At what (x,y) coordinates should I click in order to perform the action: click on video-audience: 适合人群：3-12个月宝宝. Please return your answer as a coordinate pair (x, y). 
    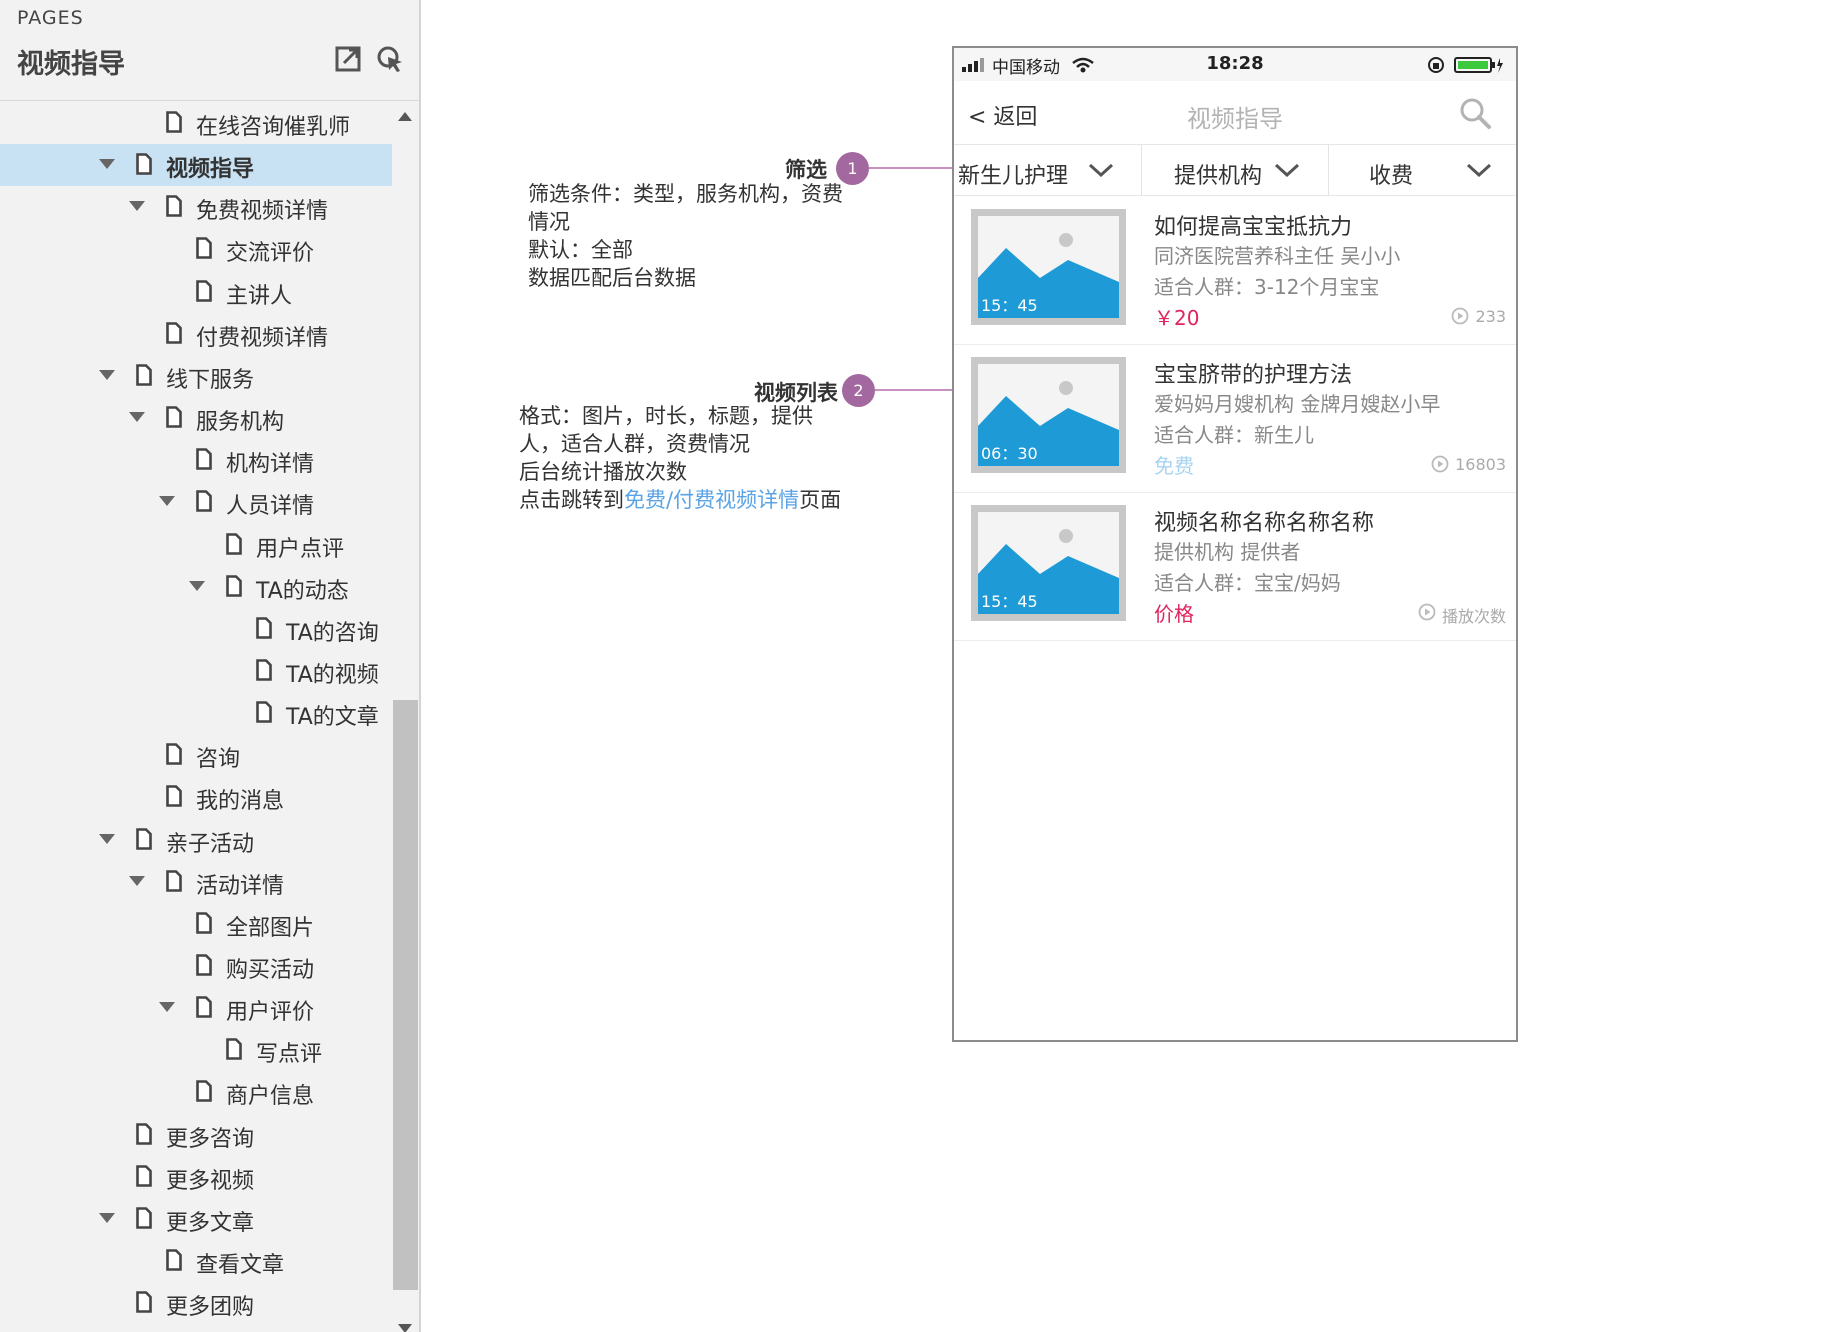
    Looking at the image, I should click on (1267, 287).